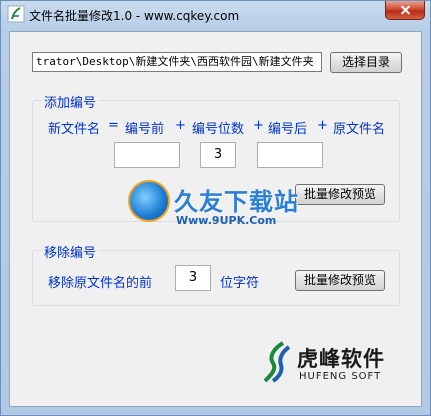 This screenshot has width=431, height=416. What do you see at coordinates (218, 155) in the screenshot?
I see `digits-input: 3` at bounding box center [218, 155].